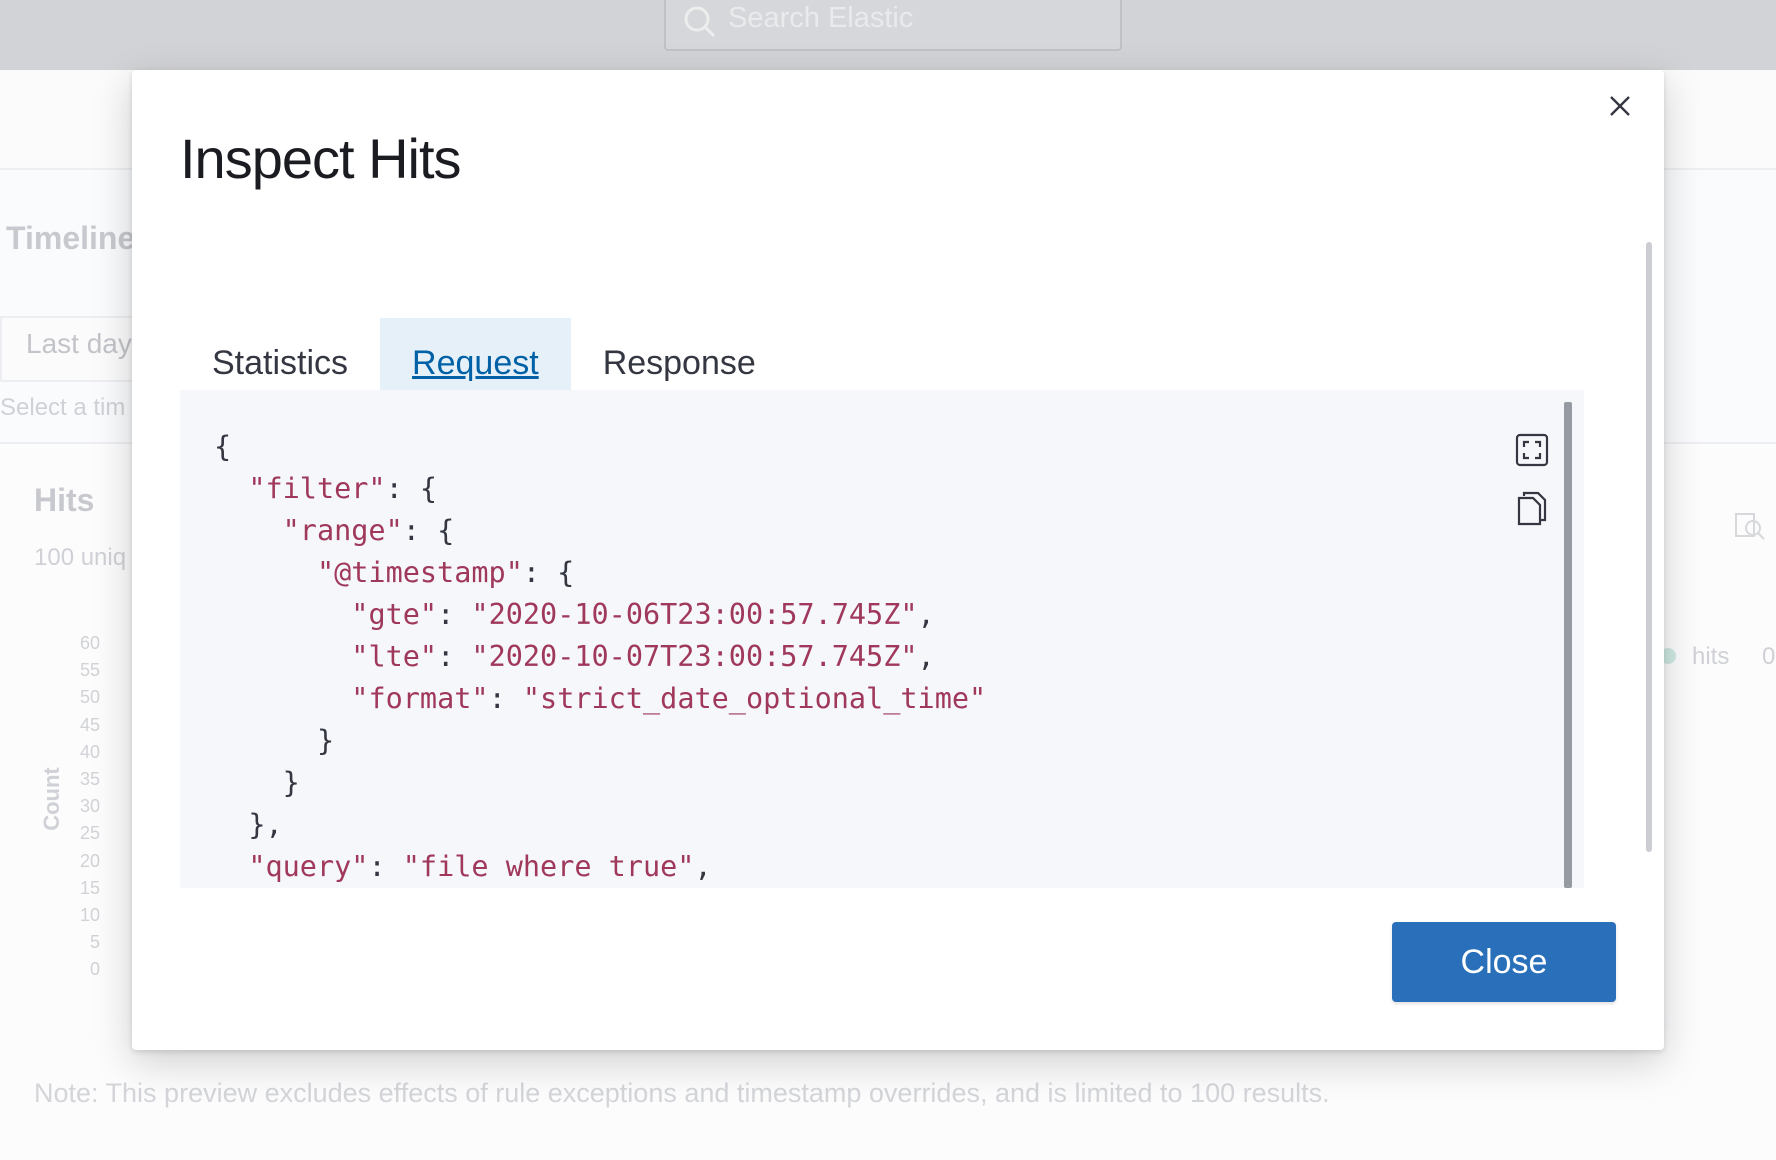  I want to click on modal-scrollbar, so click(1649, 547).